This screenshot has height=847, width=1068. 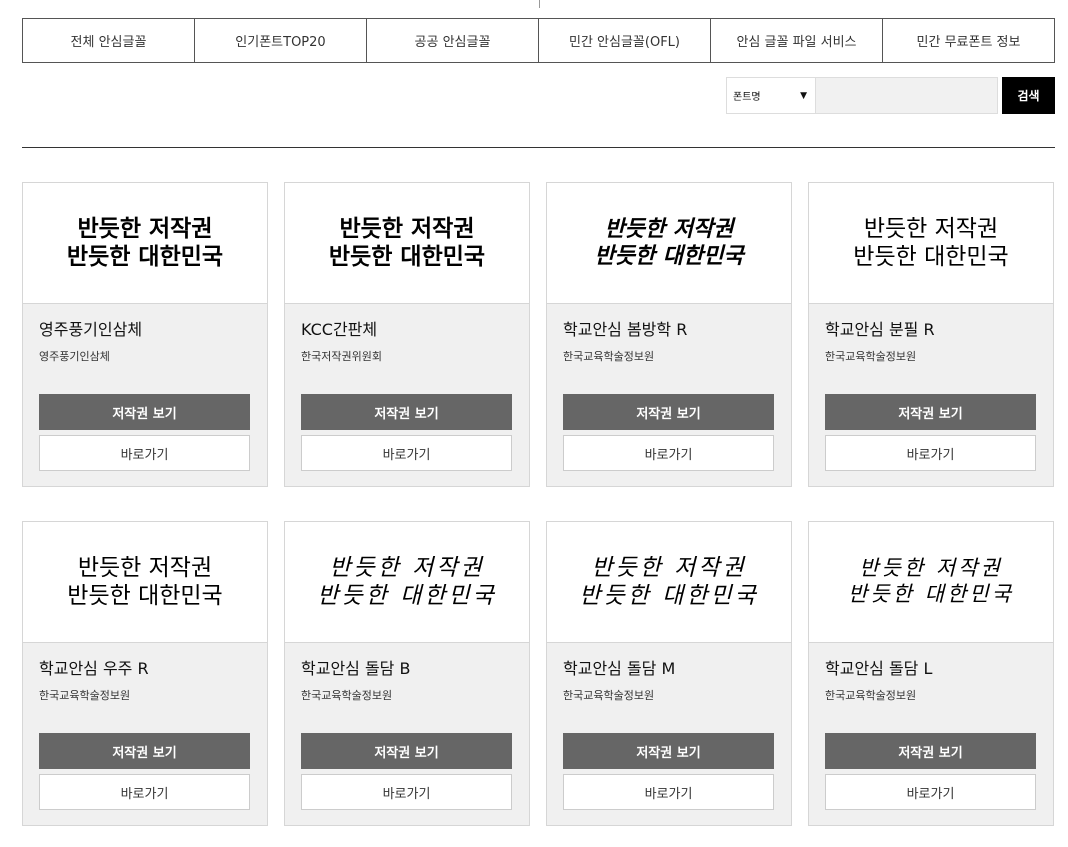 I want to click on caret-down-icon: ▼, so click(x=803, y=95).